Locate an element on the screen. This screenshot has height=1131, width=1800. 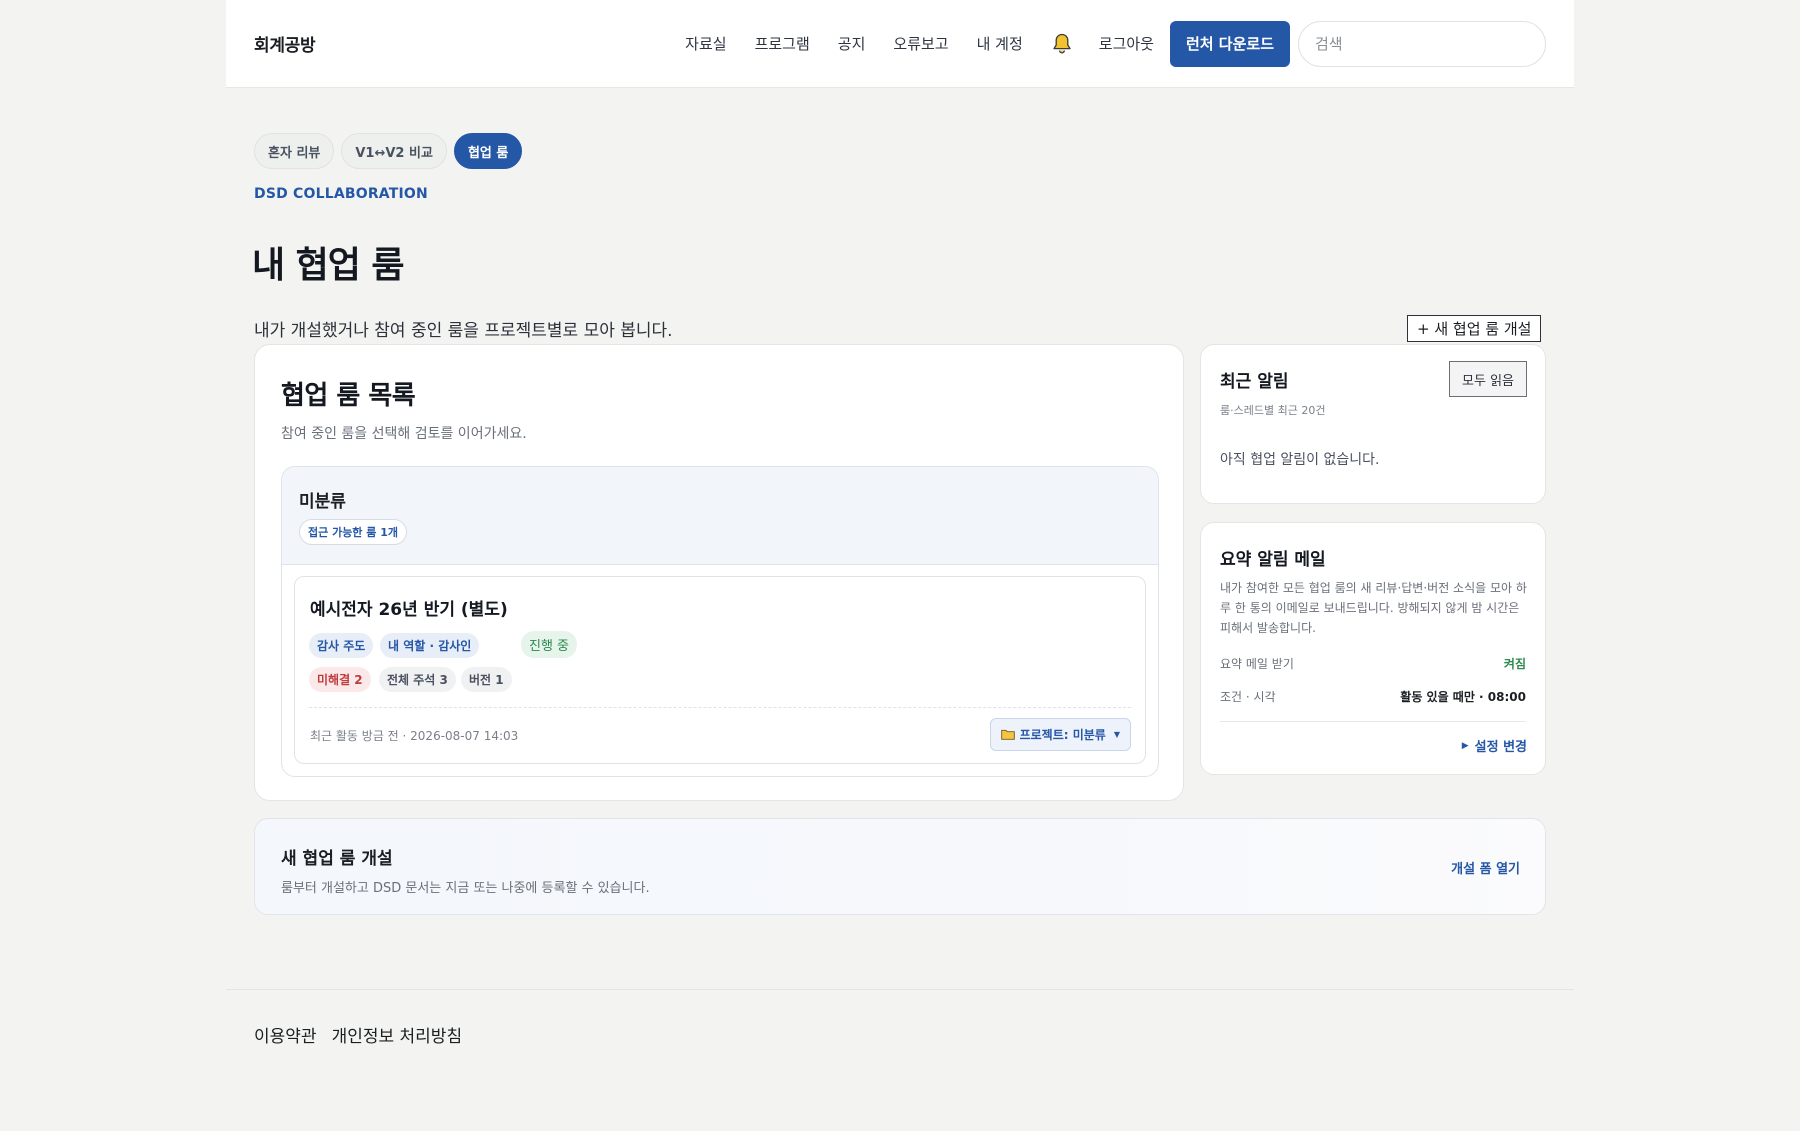
project-select-label: 프로젝트: 미분류 is located at coordinates (1062, 735).